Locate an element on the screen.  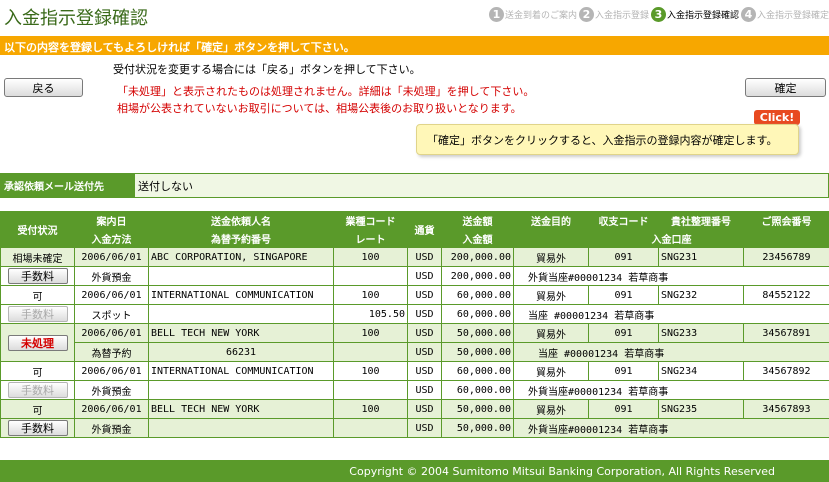
header-purpose: 送金目的 is located at coordinates (551, 220).